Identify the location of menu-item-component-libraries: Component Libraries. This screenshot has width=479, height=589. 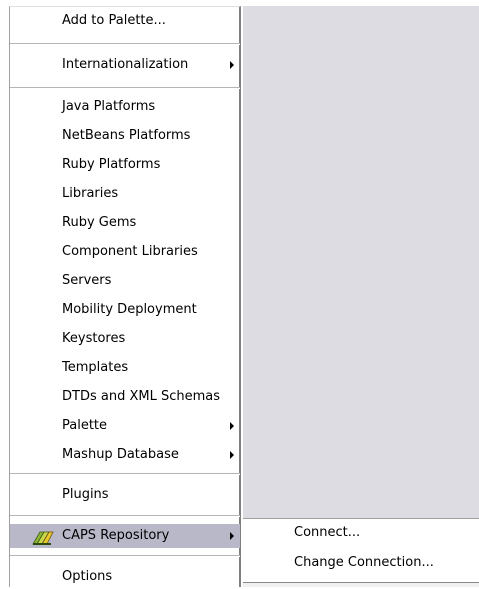
(125, 252).